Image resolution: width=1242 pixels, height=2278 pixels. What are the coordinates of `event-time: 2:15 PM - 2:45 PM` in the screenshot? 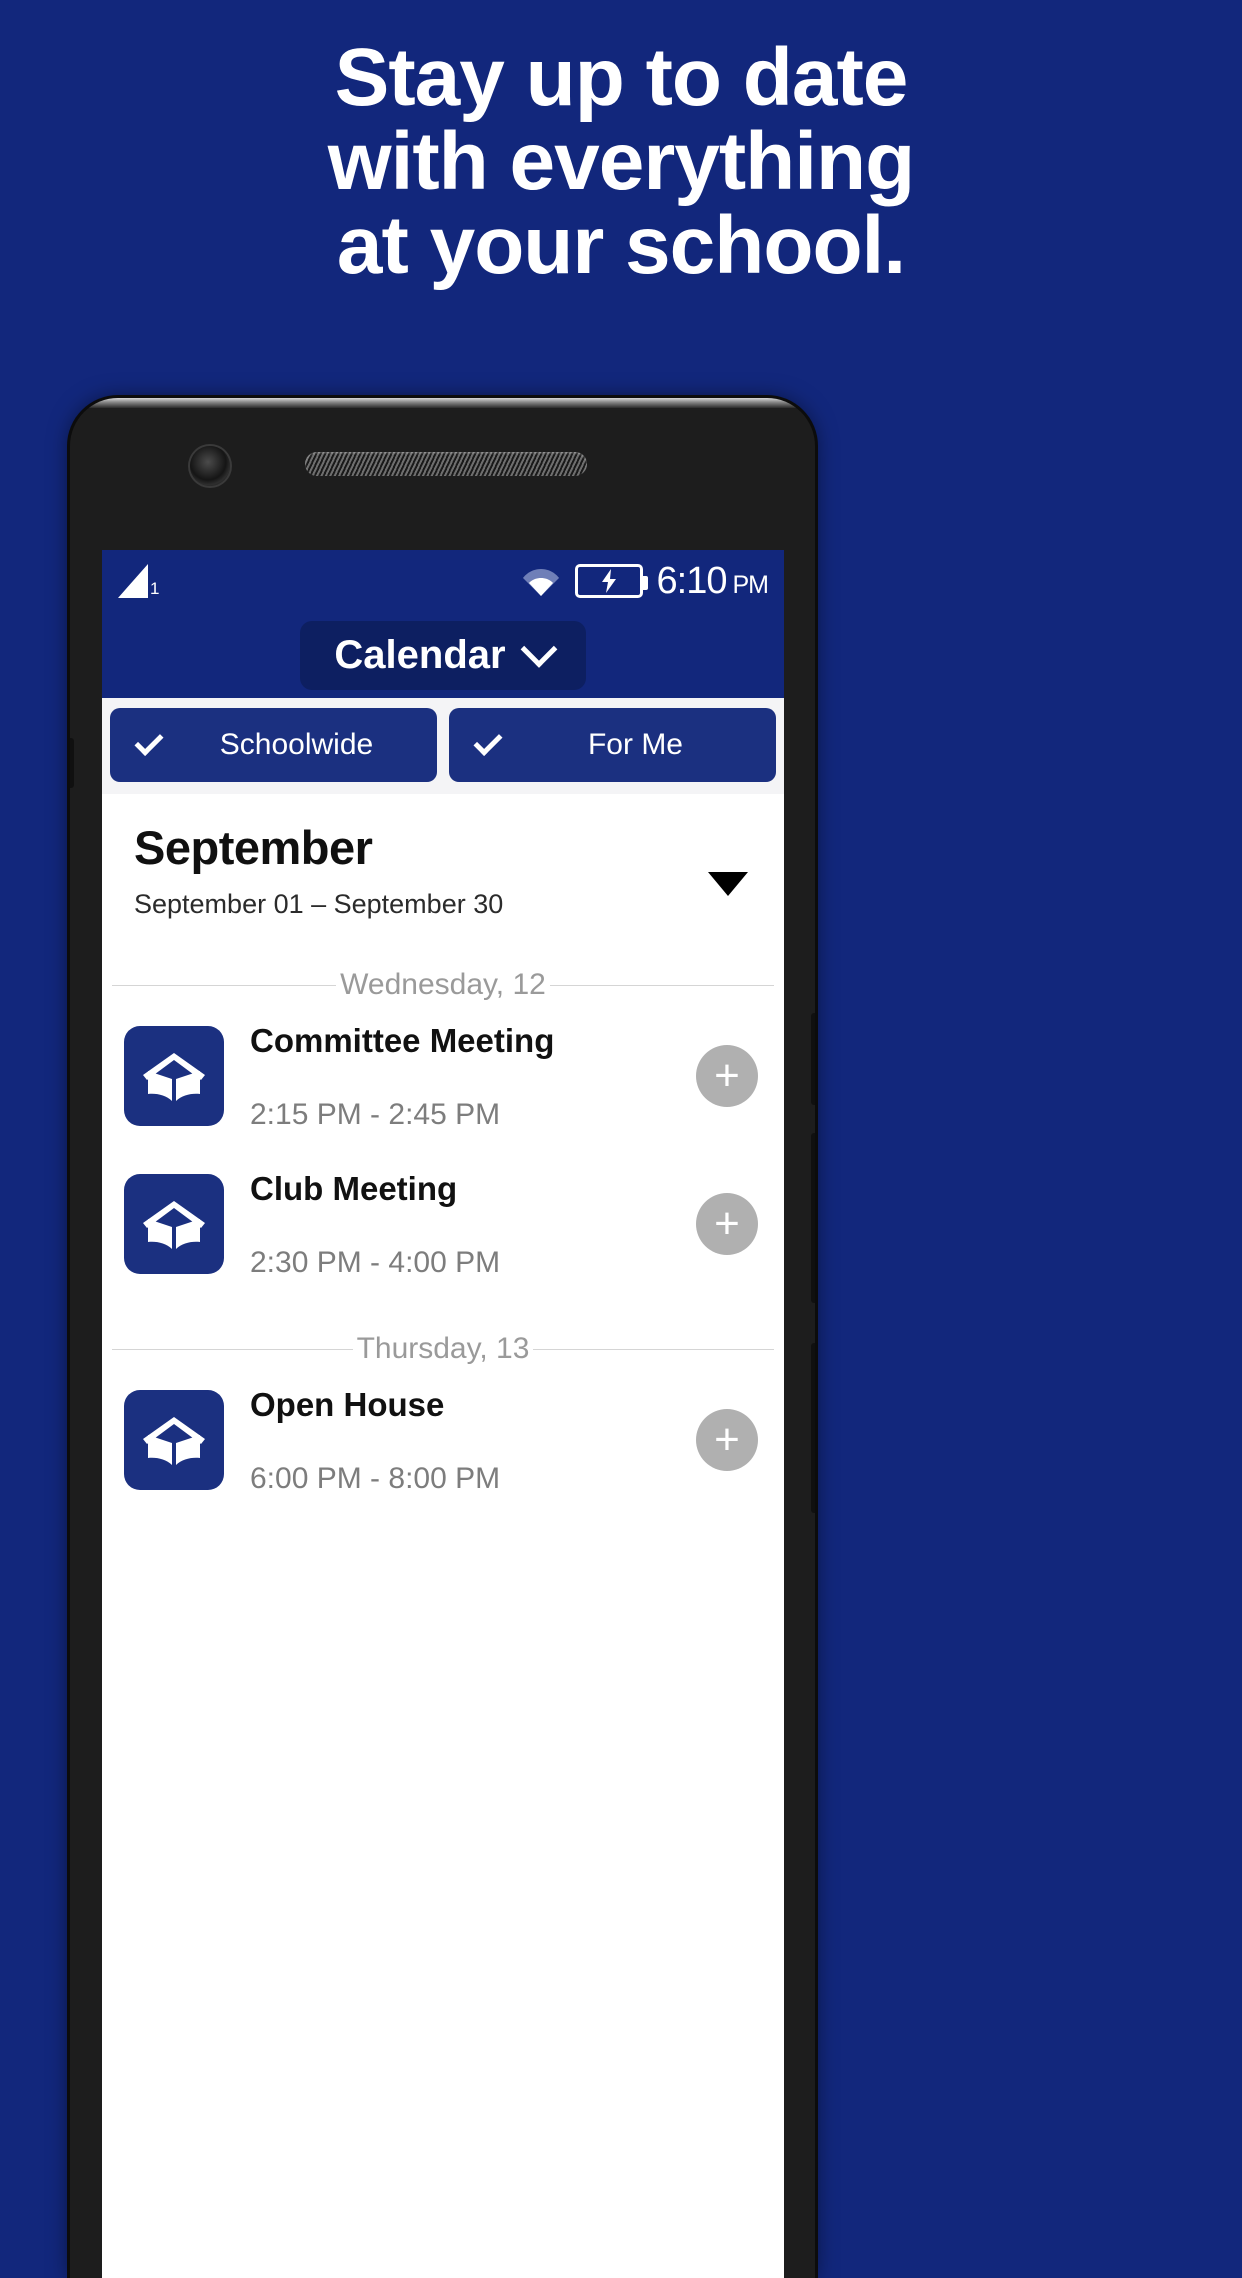 It's located at (375, 1114).